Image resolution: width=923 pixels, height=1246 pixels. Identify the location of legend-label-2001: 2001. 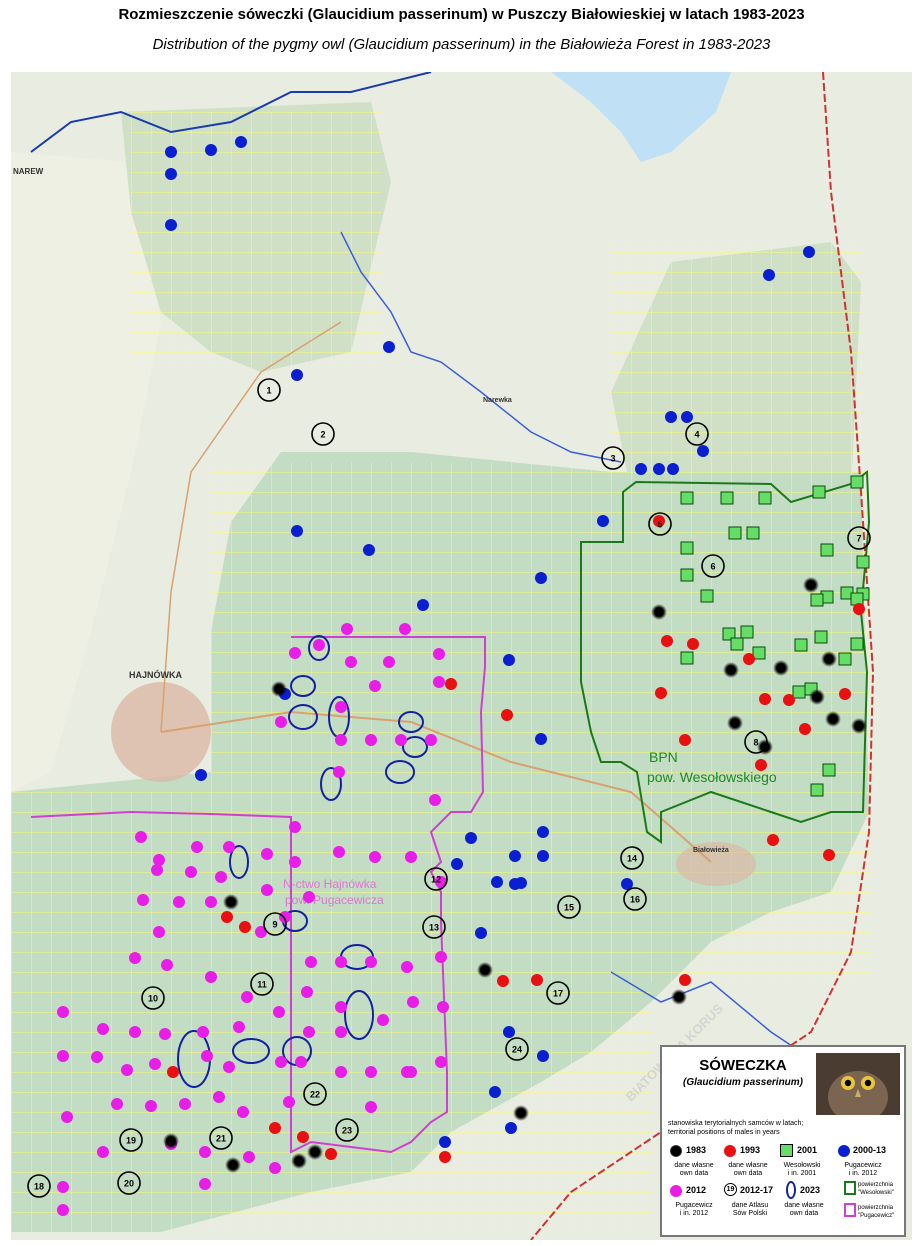
(807, 1150).